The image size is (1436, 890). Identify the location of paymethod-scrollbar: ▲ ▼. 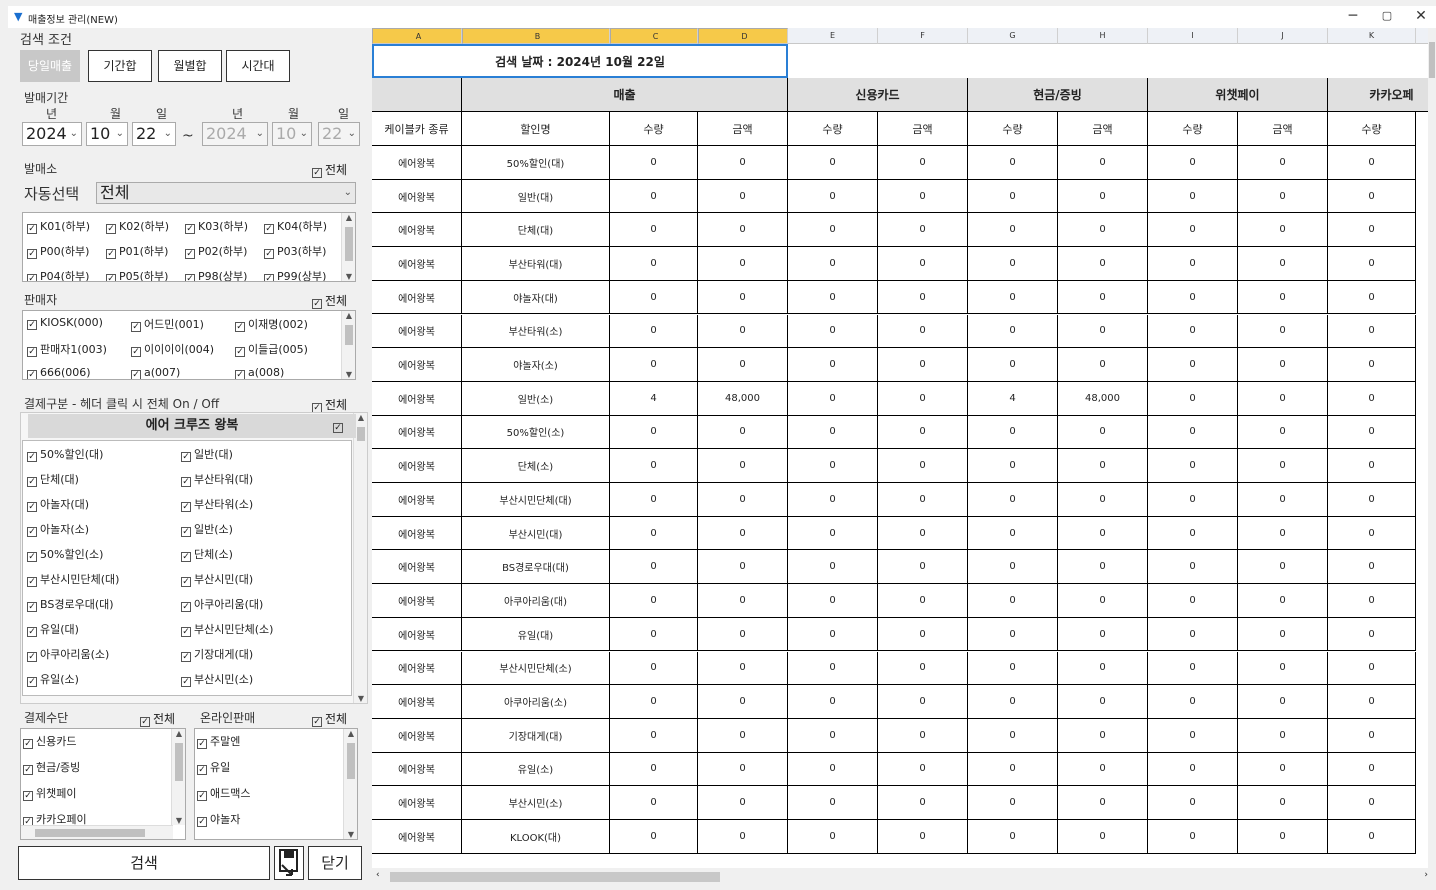
(178, 777).